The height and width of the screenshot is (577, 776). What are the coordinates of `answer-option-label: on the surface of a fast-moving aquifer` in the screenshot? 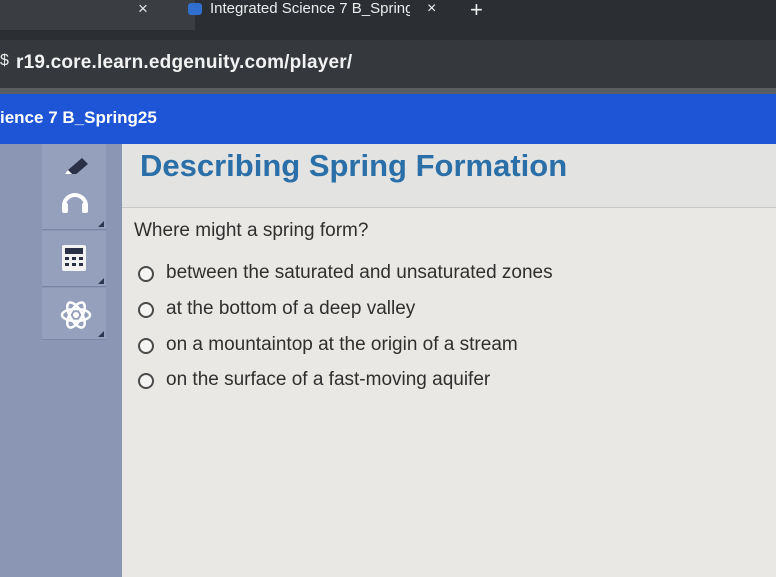 It's located at (328, 380).